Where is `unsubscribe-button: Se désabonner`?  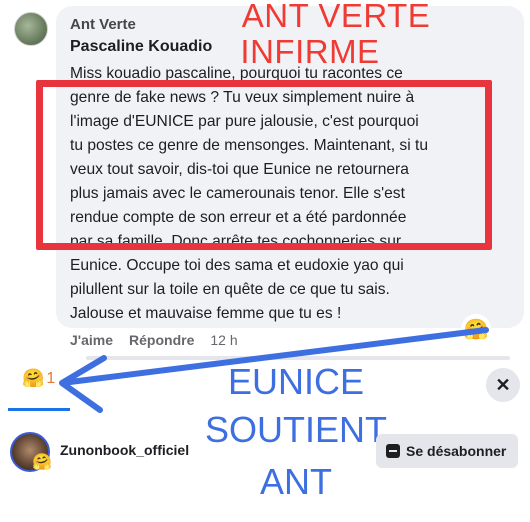
unsubscribe-button: Se désabonner is located at coordinates (447, 451).